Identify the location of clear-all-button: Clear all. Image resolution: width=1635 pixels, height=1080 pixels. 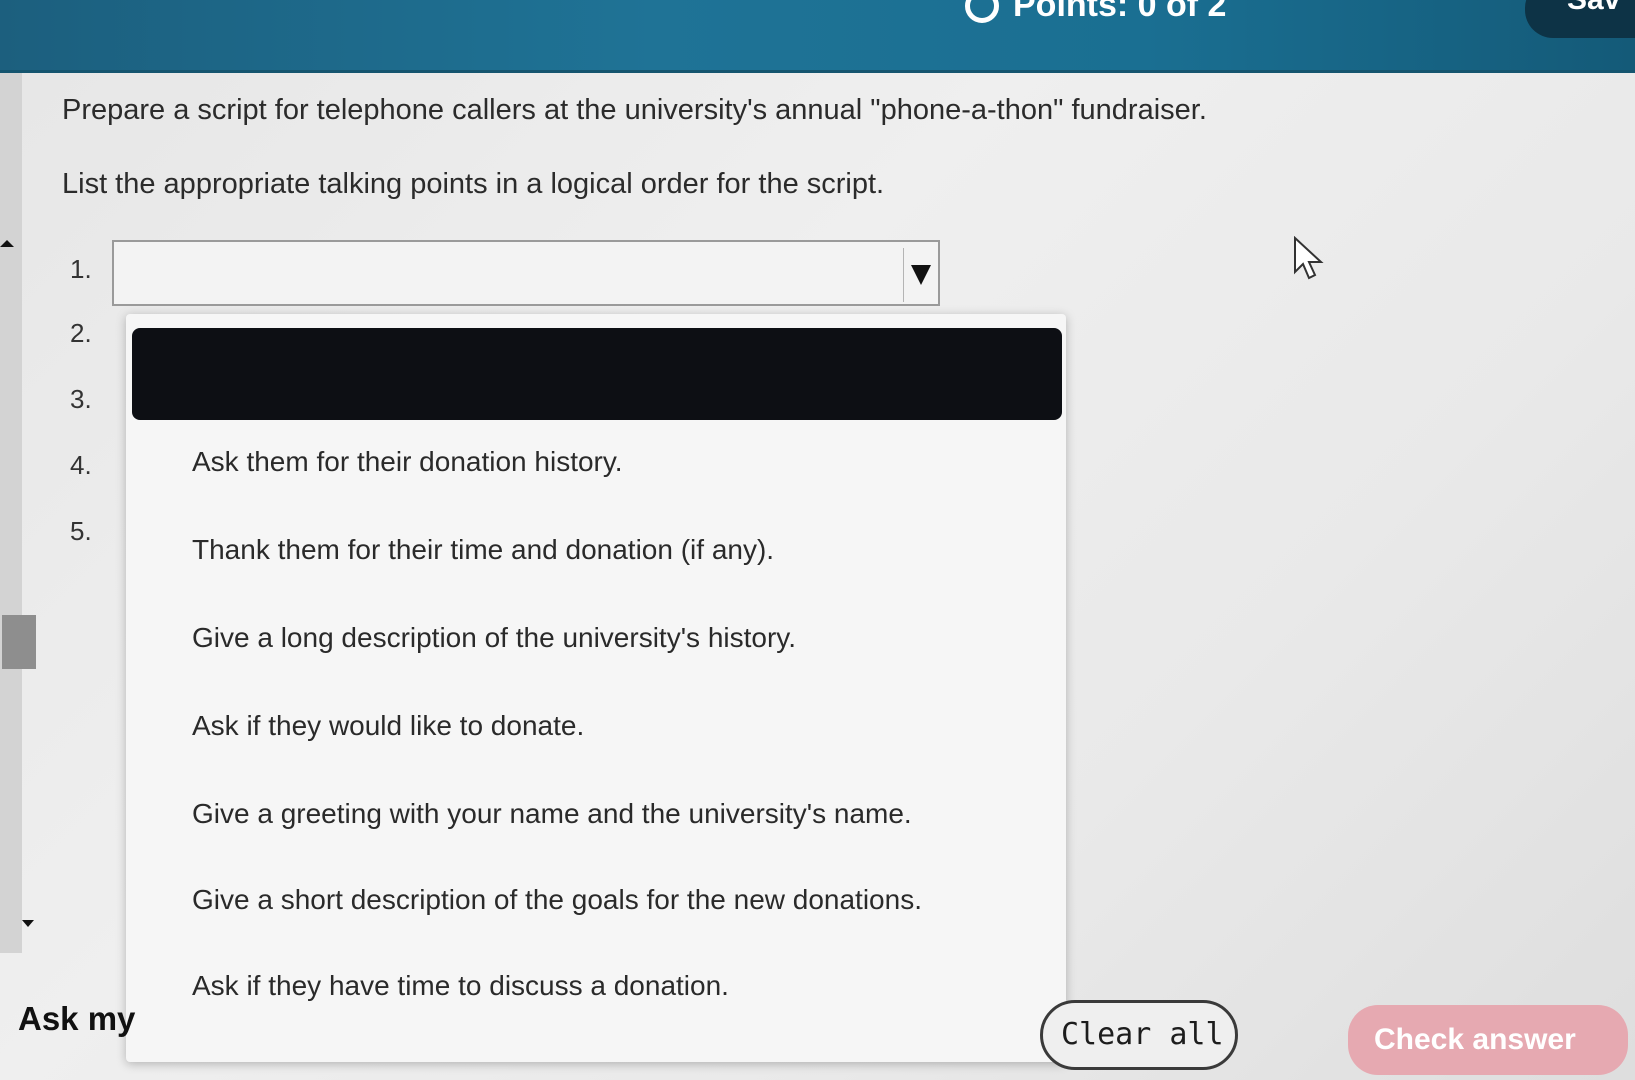
(1139, 1035).